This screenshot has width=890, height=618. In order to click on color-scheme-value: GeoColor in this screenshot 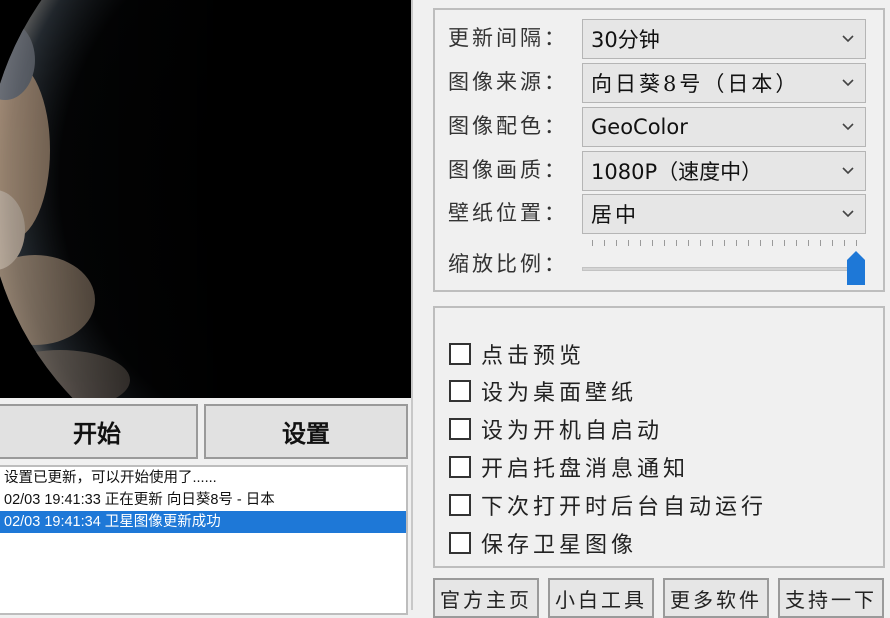, I will do `click(639, 127)`.